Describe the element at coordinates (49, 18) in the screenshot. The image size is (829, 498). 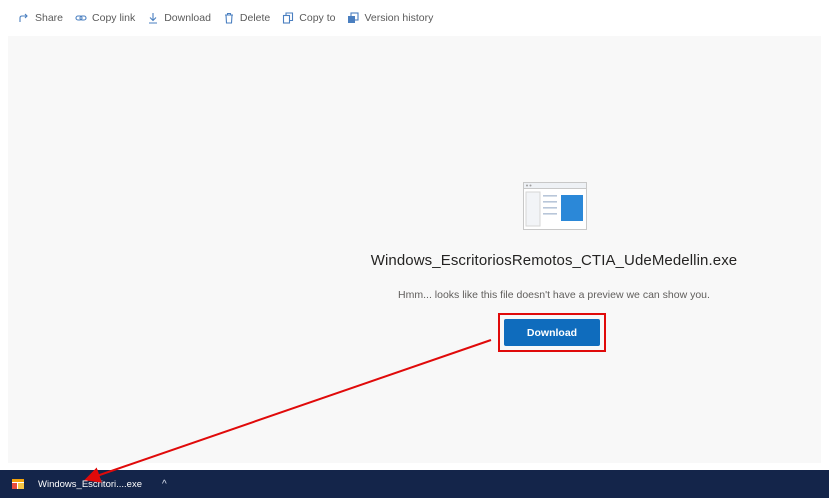
I see `share-label: Share` at that location.